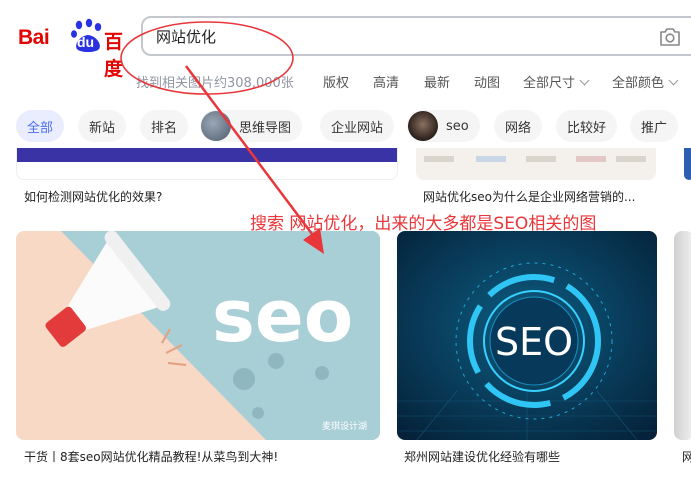 This screenshot has width=691, height=486. What do you see at coordinates (457, 126) in the screenshot?
I see `tag-label: seo` at bounding box center [457, 126].